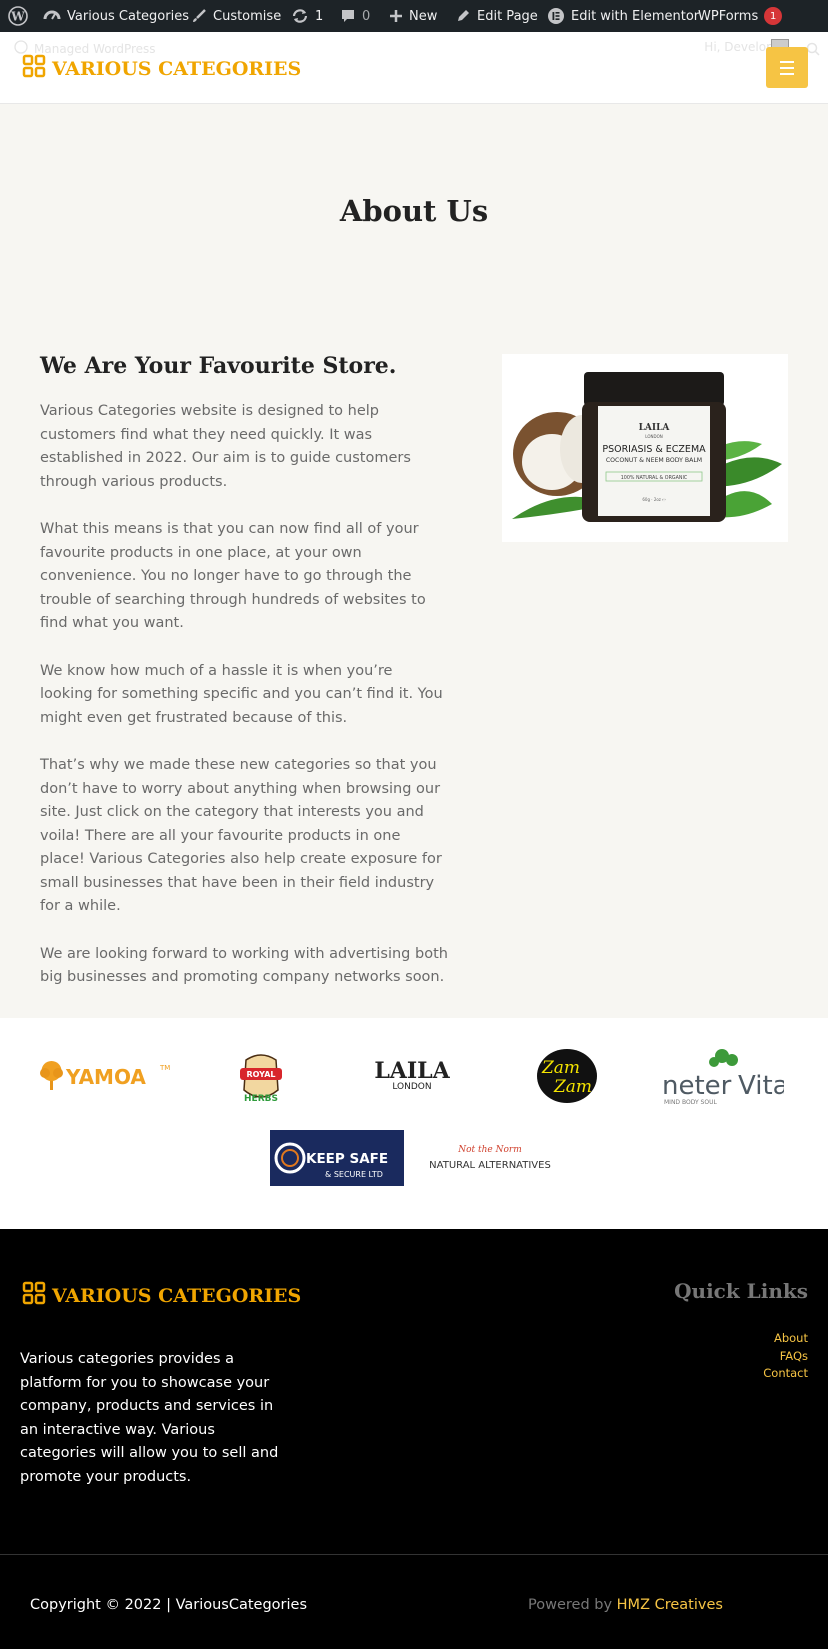 The height and width of the screenshot is (1649, 828). I want to click on plus-icon, so click(396, 16).